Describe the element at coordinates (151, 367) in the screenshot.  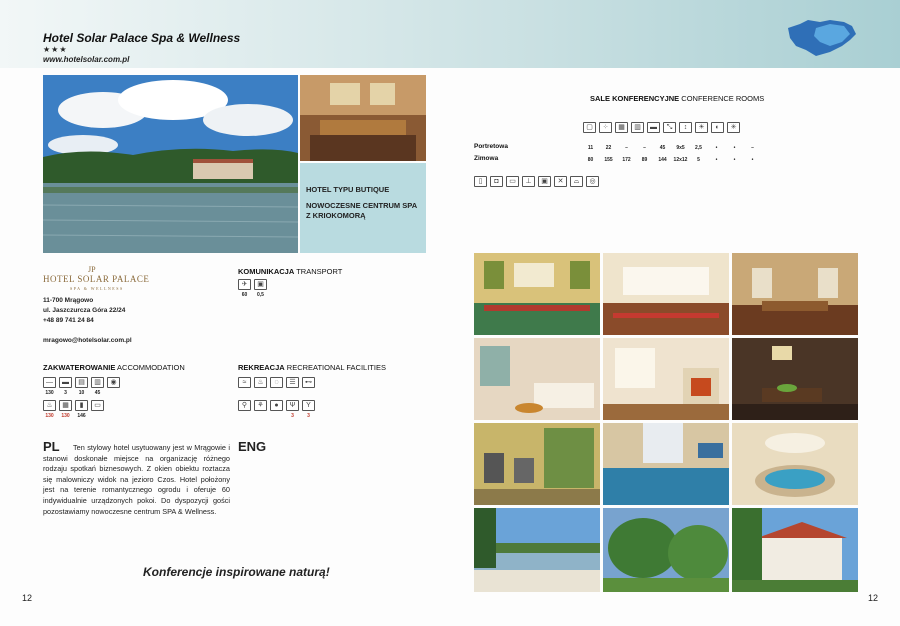
I see `accommodation-title-en: ACCOMMODATION` at that location.